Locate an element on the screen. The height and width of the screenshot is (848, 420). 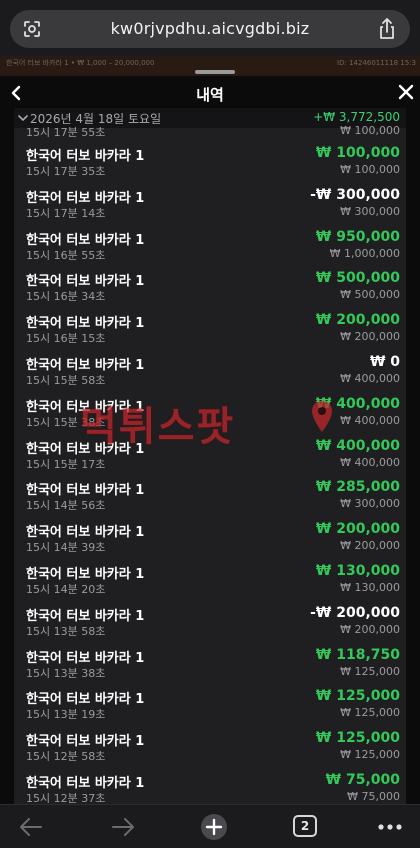
url-text: kw0rjvpdhu.aicvgdbi.biz is located at coordinates (210, 28).